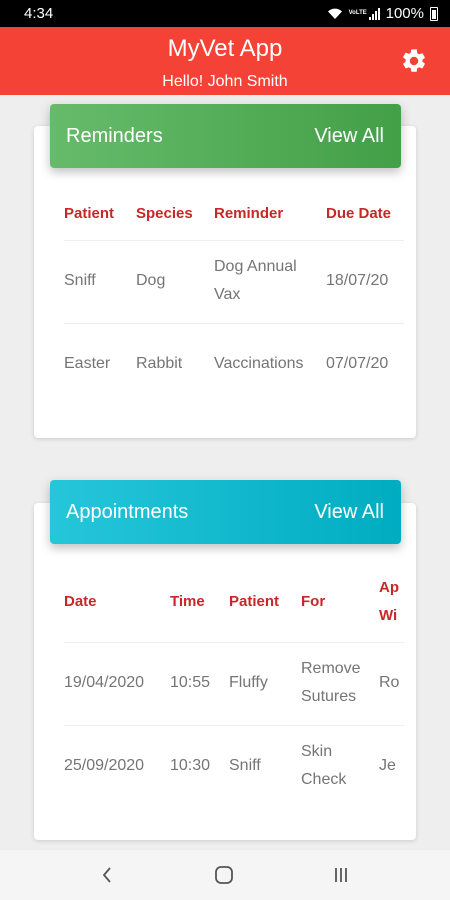 The width and height of the screenshot is (450, 900). I want to click on cell-date: 25/09/2020, so click(104, 765).